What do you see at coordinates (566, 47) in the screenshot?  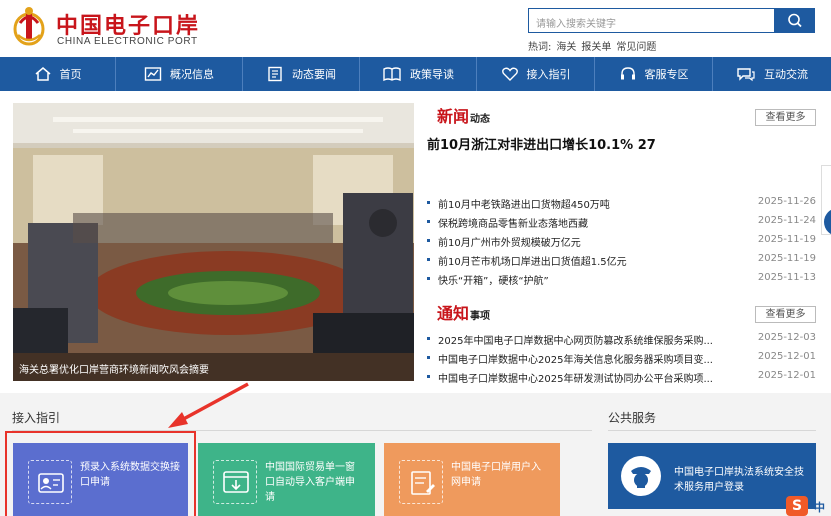 I see `hot-word-link: 海关` at bounding box center [566, 47].